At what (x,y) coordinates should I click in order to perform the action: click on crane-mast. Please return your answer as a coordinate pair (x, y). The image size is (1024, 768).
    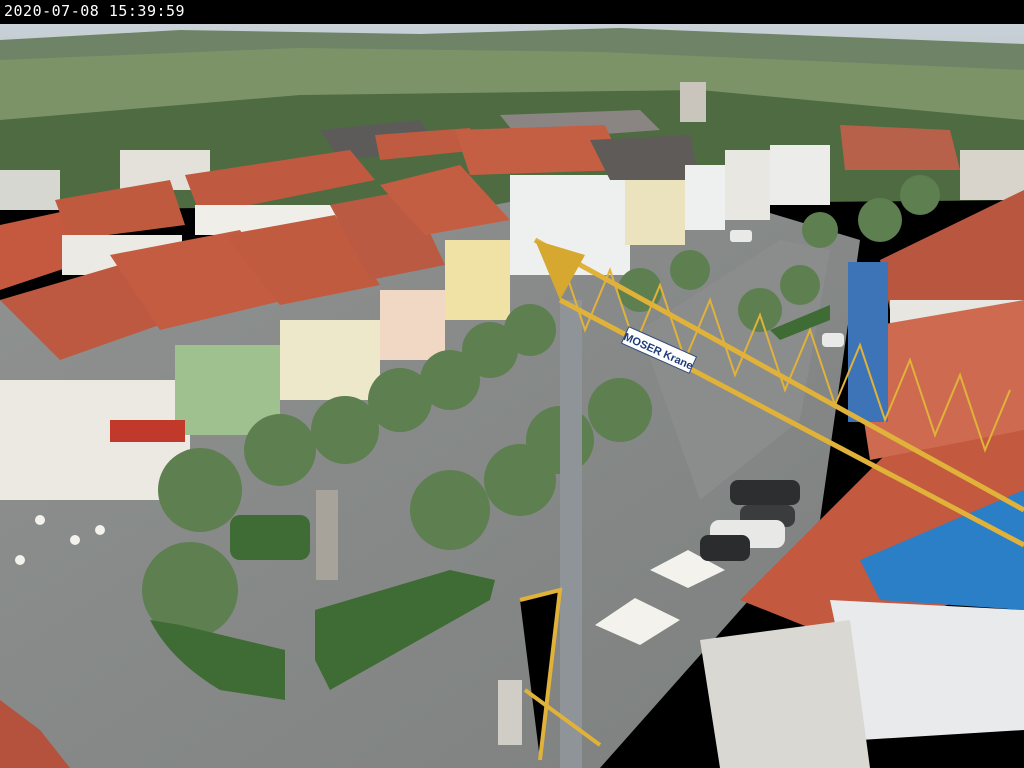
    Looking at the image, I should click on (571, 534).